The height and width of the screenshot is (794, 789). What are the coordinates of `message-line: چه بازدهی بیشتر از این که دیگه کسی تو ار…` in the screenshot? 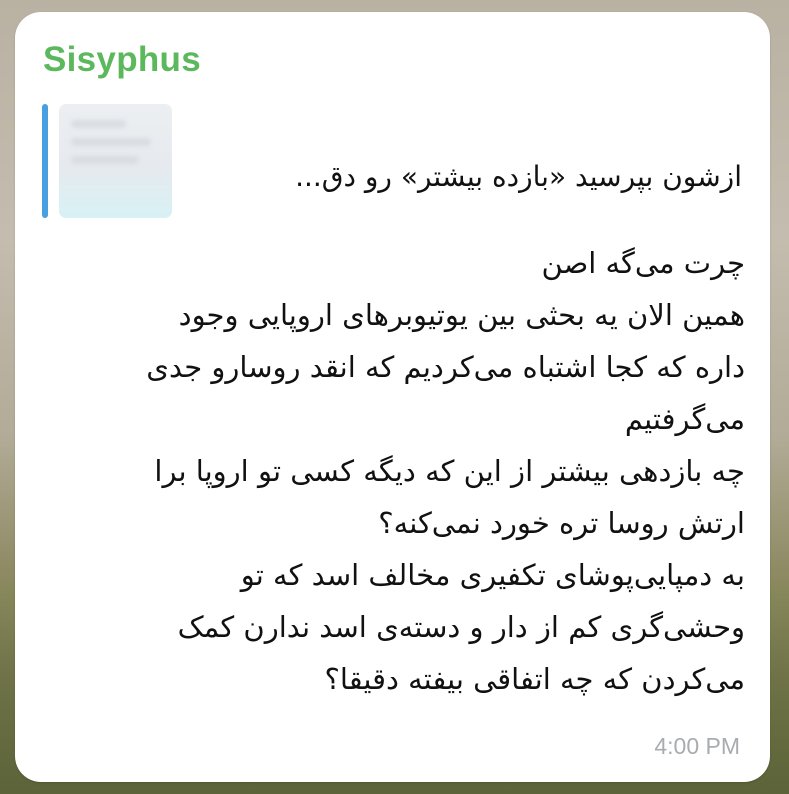 It's located at (449, 471).